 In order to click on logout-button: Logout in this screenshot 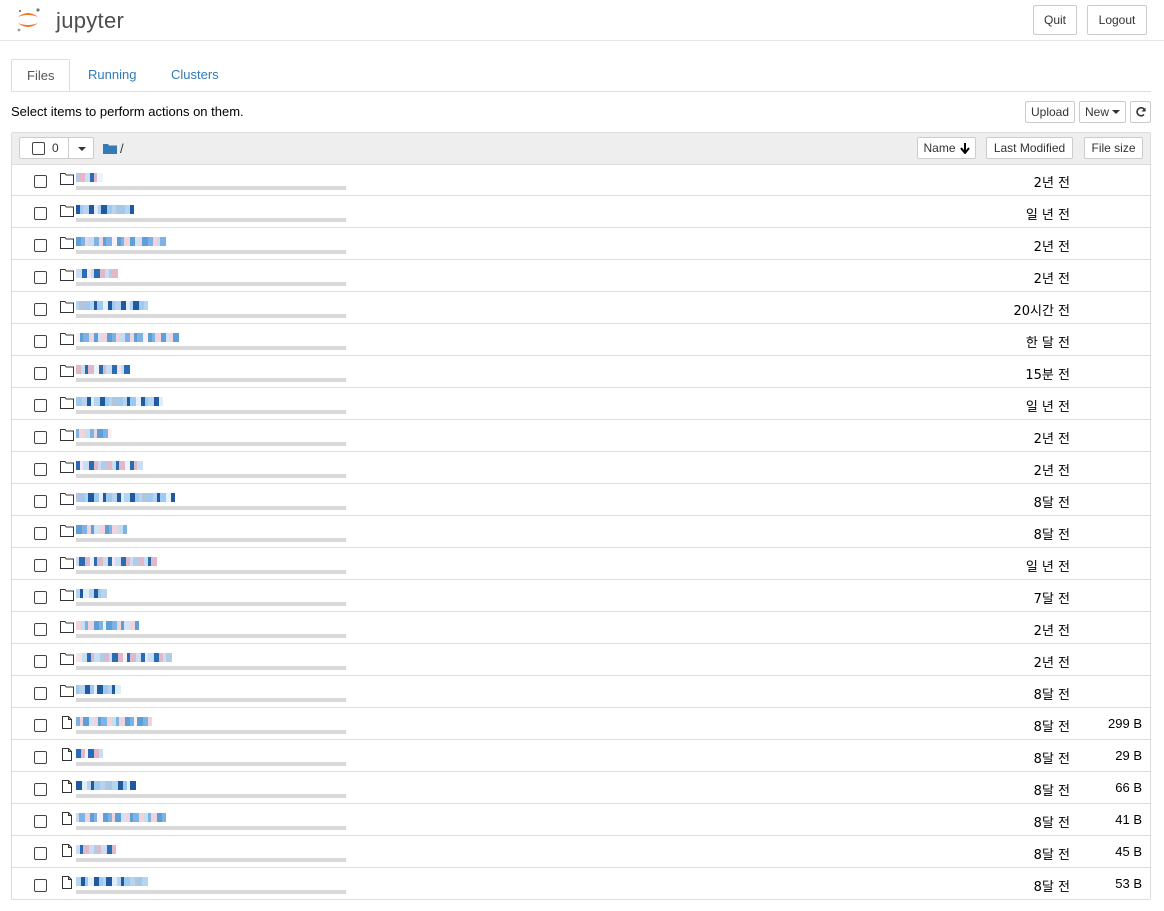, I will do `click(1117, 20)`.